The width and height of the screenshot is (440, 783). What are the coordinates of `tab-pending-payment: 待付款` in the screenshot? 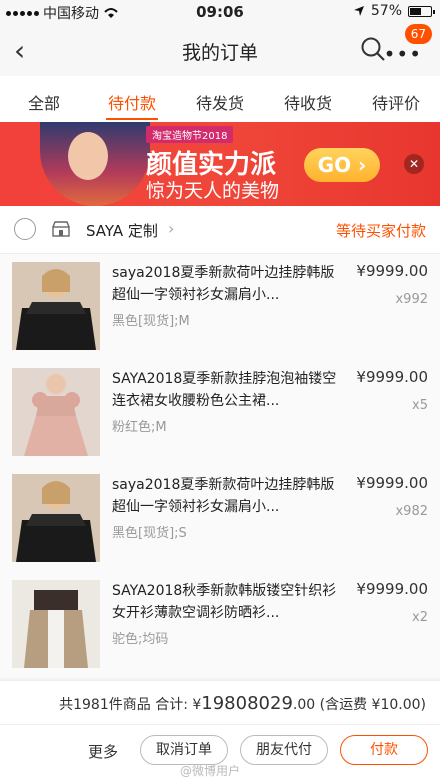 It's located at (132, 99).